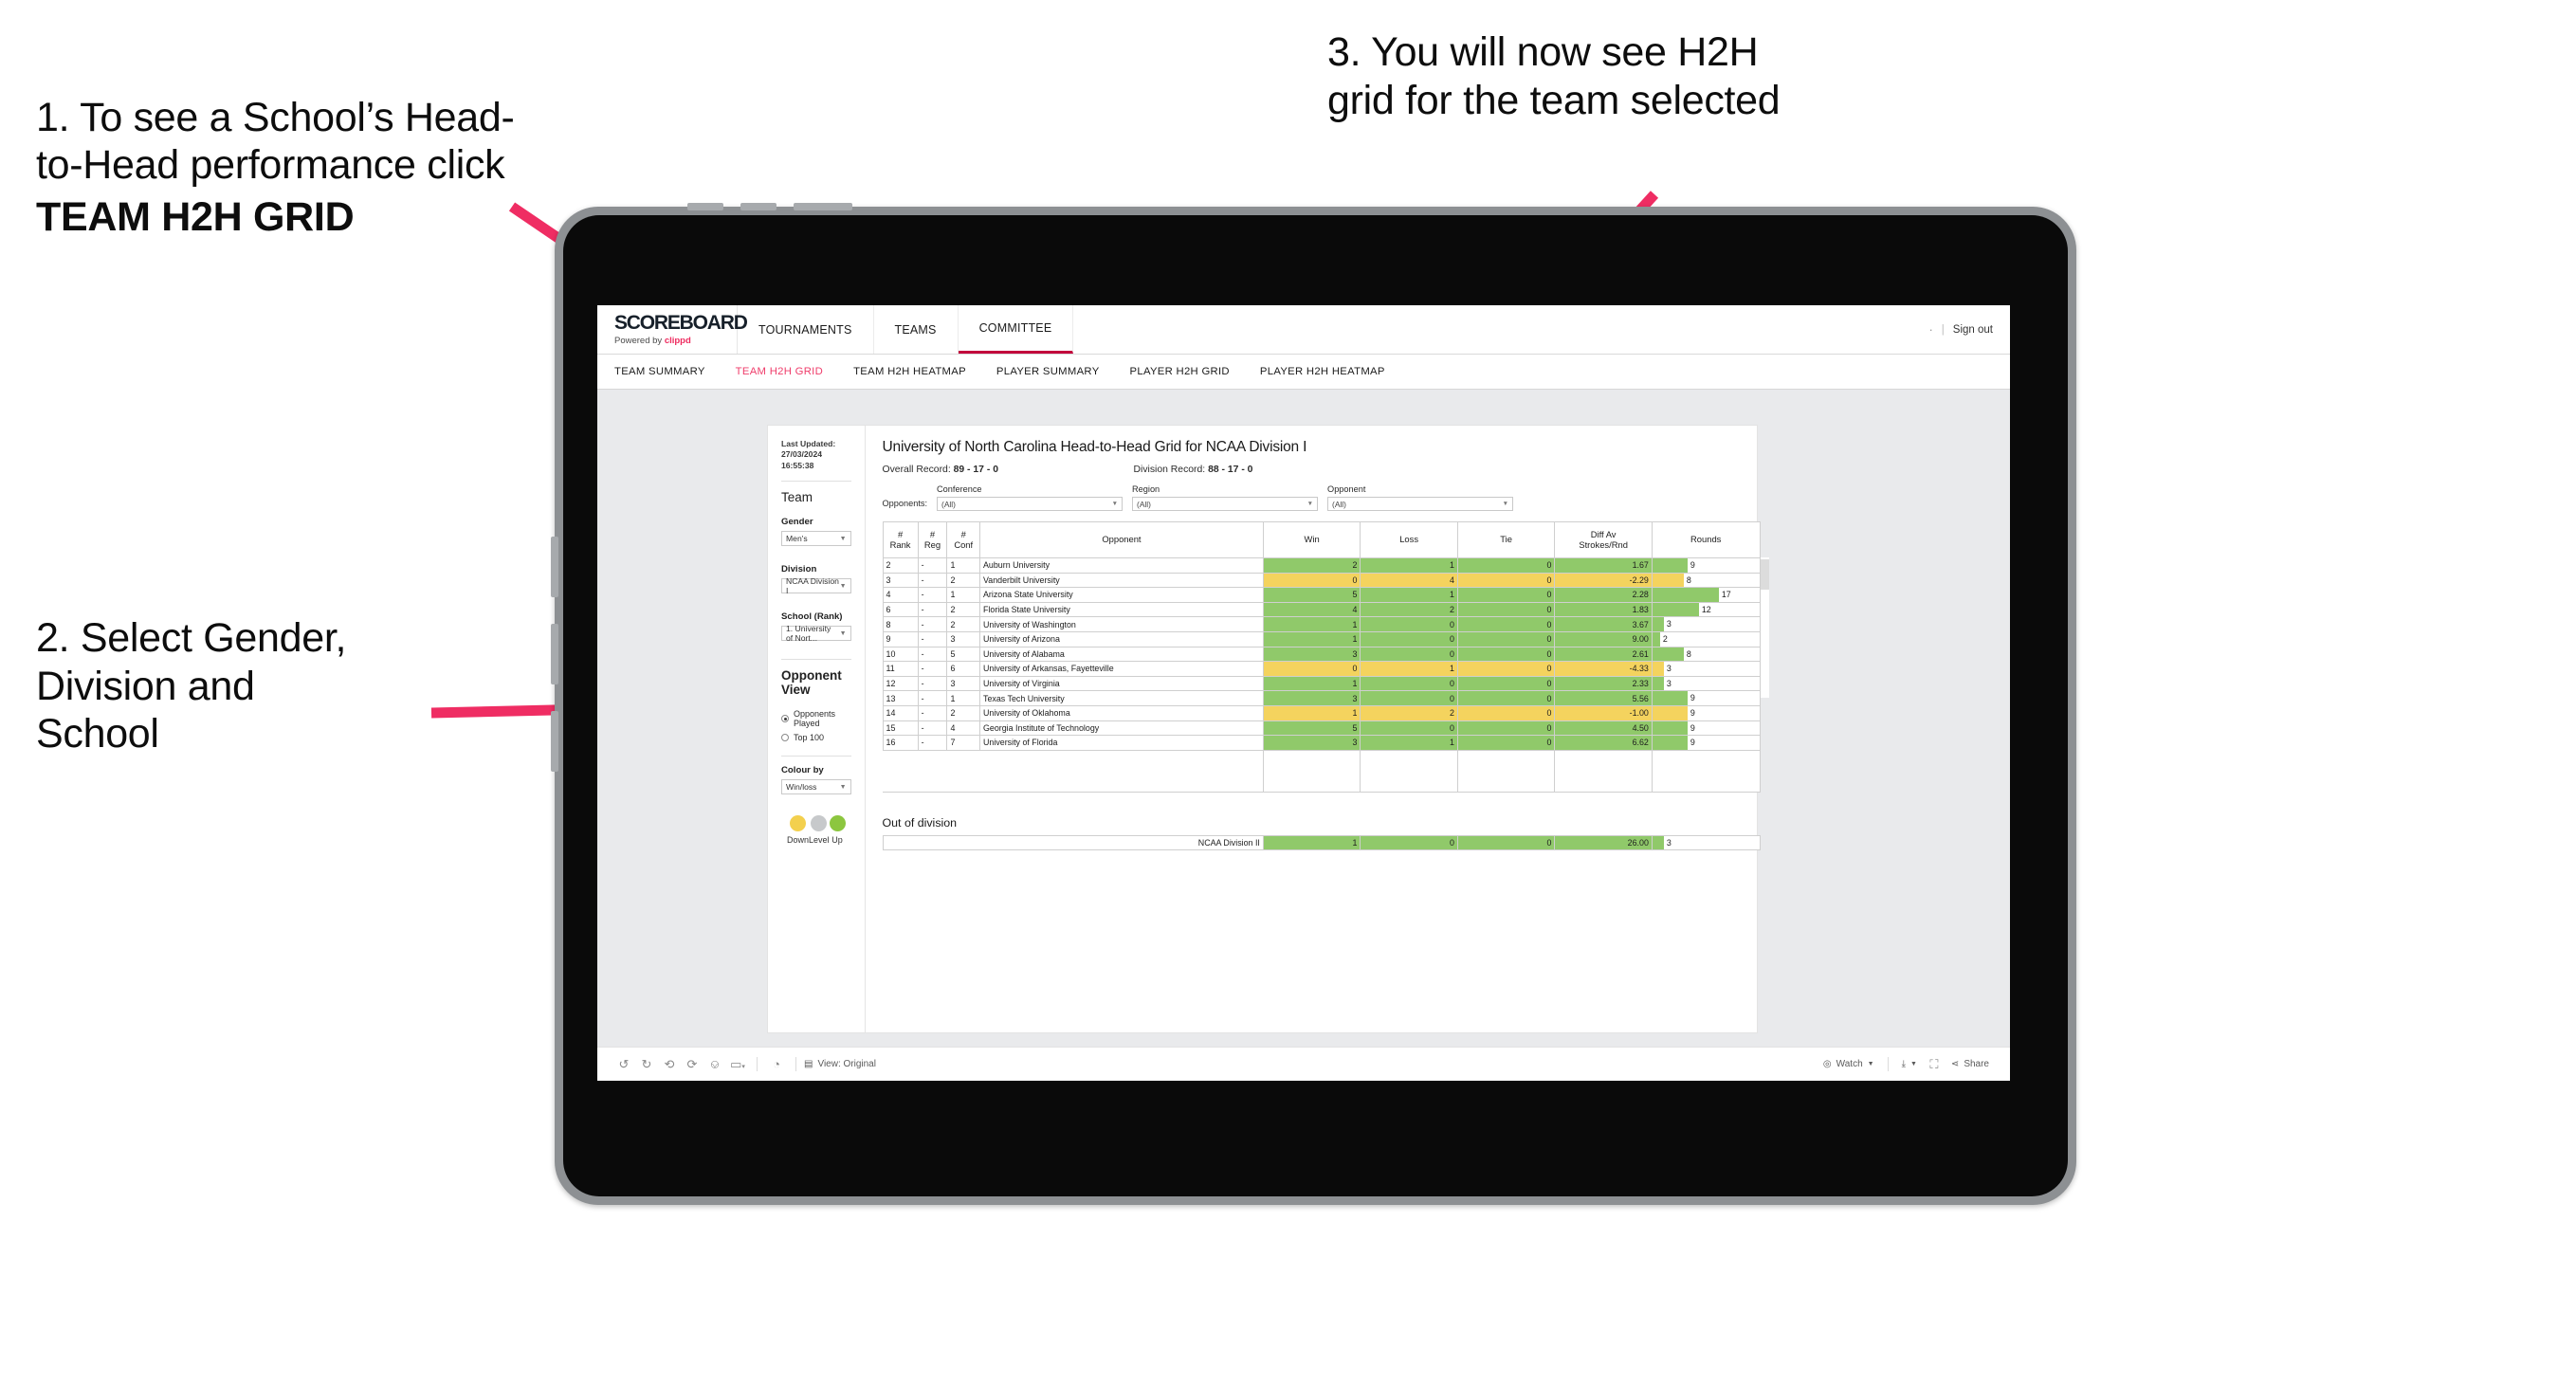  I want to click on undo-icon: ↺, so click(623, 1064).